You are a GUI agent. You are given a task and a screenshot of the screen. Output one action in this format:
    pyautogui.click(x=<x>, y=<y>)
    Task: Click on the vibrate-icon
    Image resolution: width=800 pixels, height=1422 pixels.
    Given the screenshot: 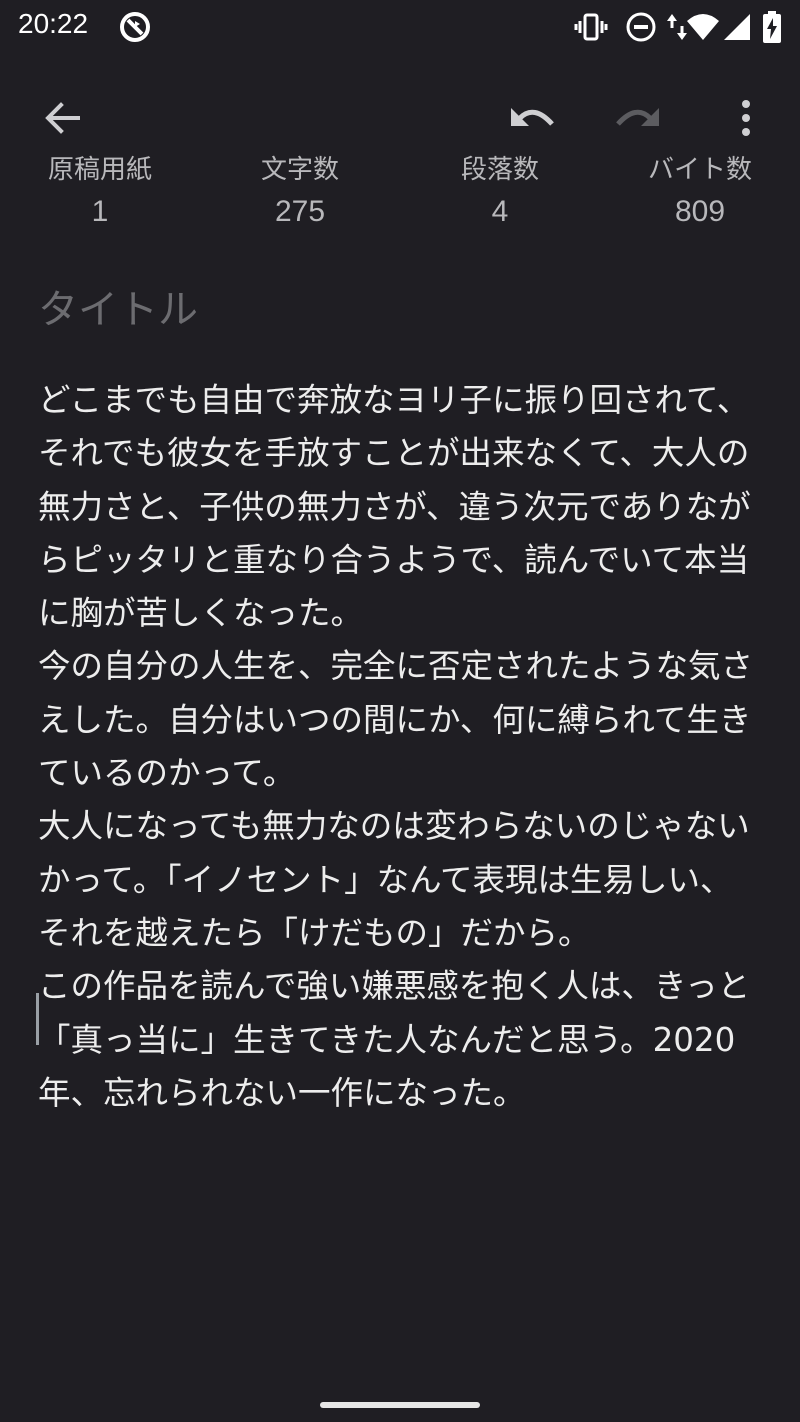 What is the action you would take?
    pyautogui.click(x=591, y=27)
    